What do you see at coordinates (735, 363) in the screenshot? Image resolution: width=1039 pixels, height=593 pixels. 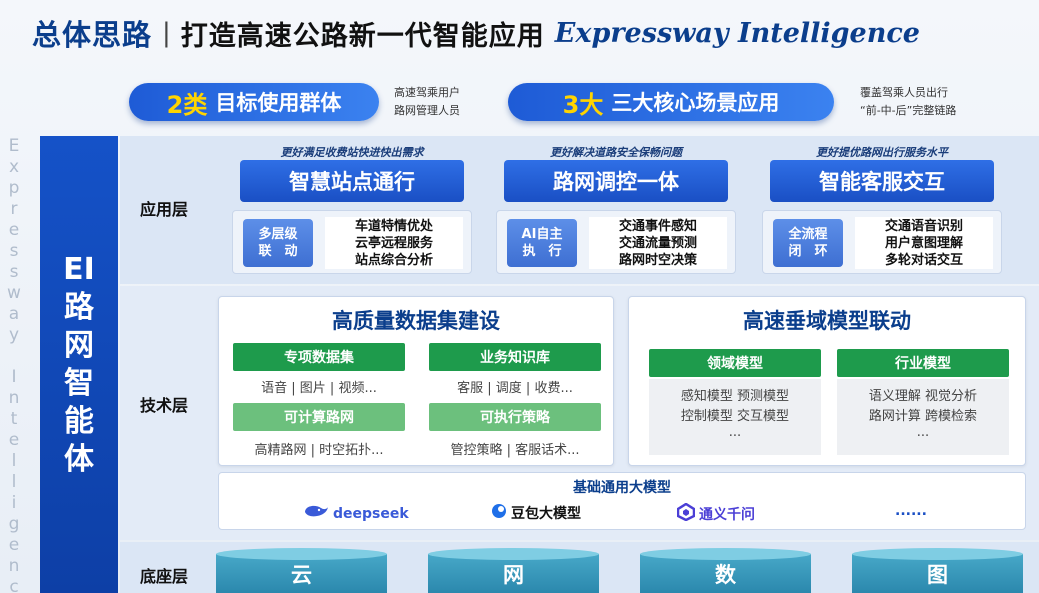 I see `model-group-label: 领域模型` at bounding box center [735, 363].